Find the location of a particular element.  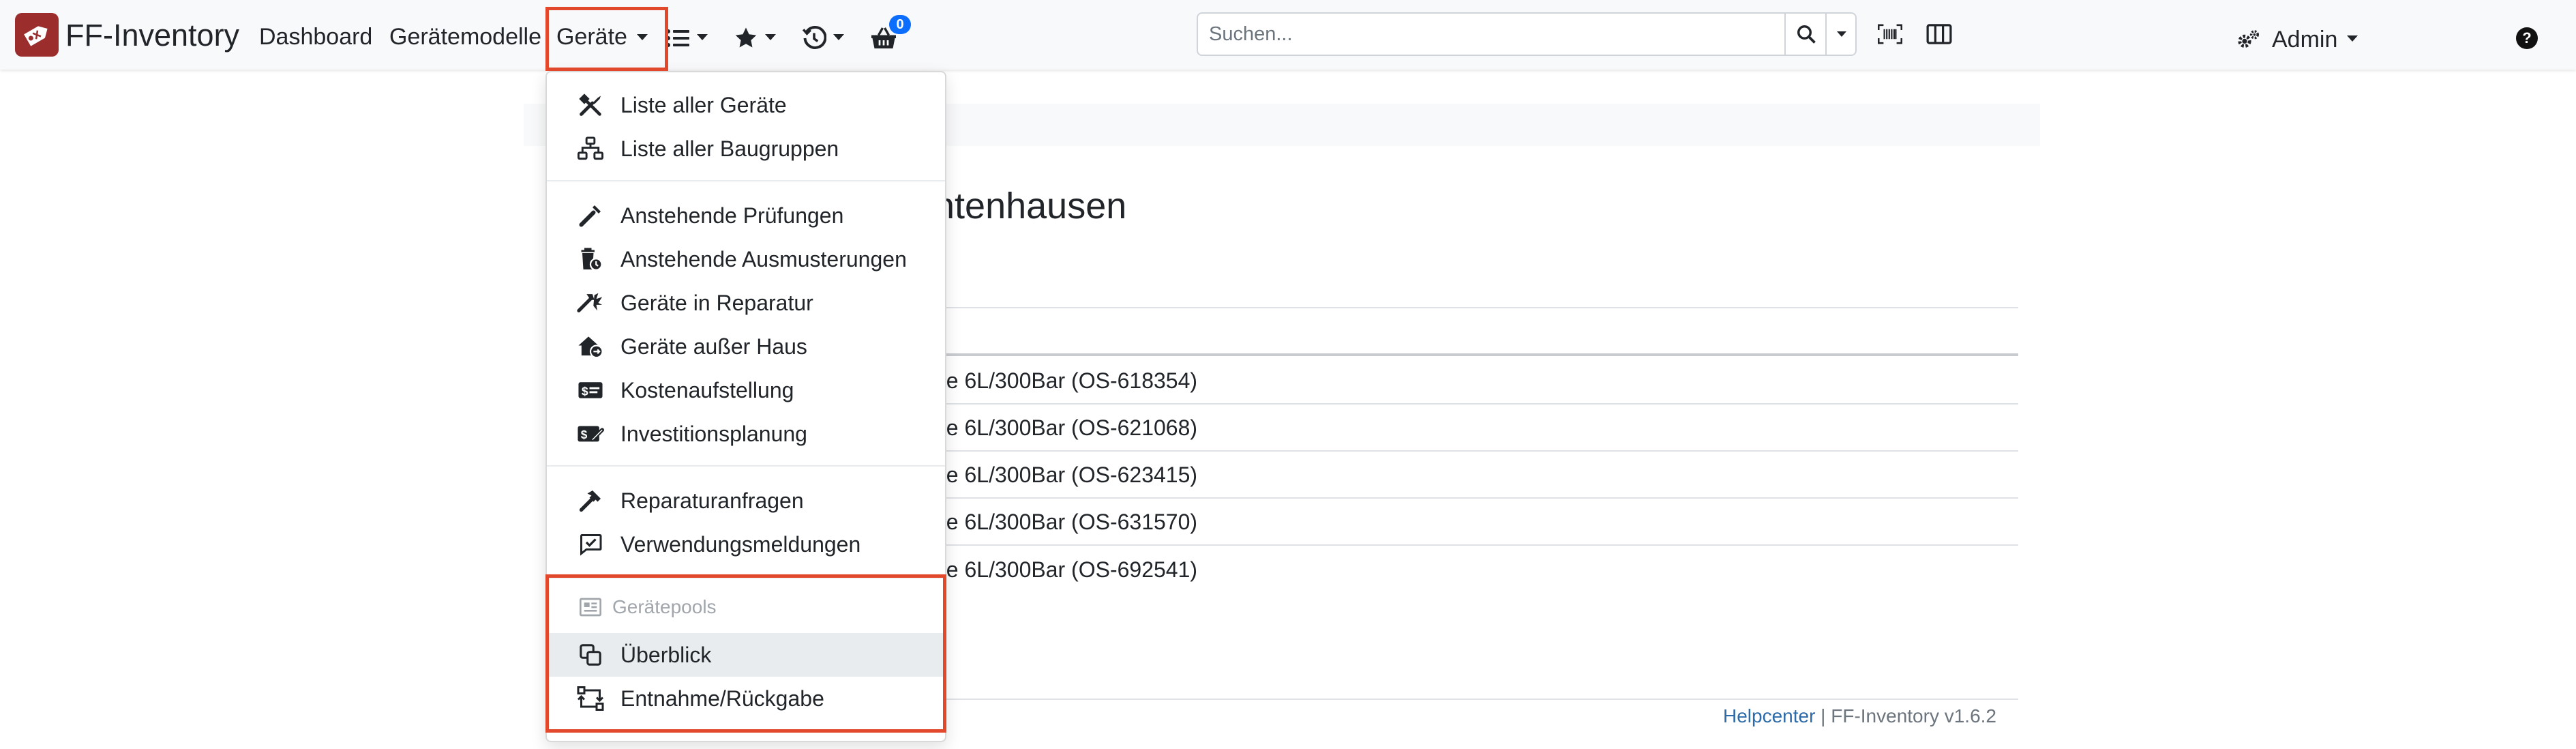

footer-version: | FF-Inventory v1.6.2 is located at coordinates (1905, 715).